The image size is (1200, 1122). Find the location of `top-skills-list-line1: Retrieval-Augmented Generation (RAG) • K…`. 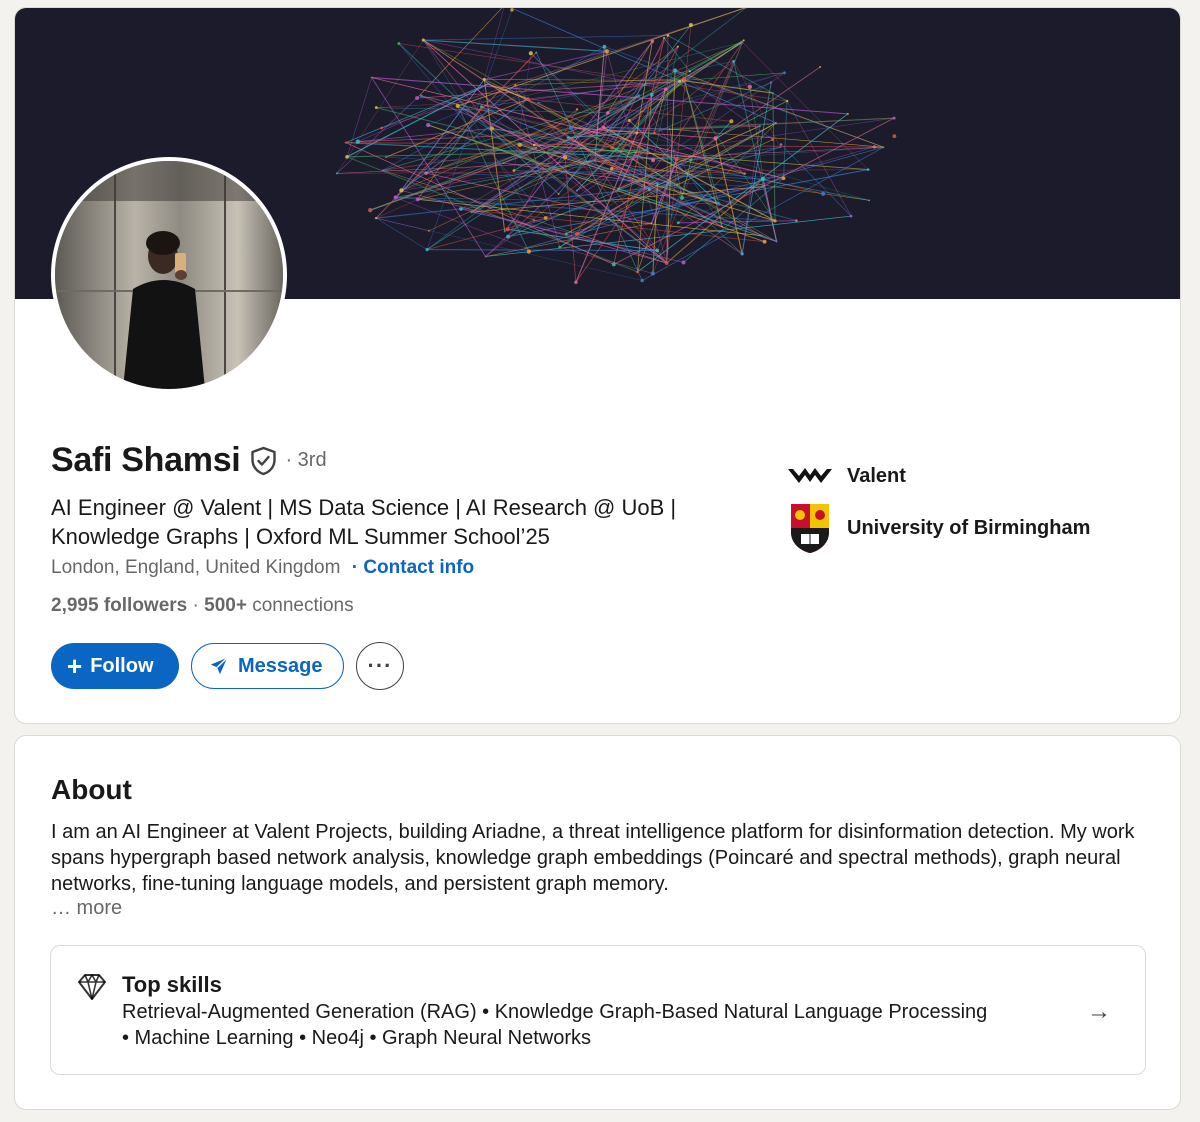

top-skills-list-line1: Retrieval-Augmented Generation (RAG) • K… is located at coordinates (555, 1012).